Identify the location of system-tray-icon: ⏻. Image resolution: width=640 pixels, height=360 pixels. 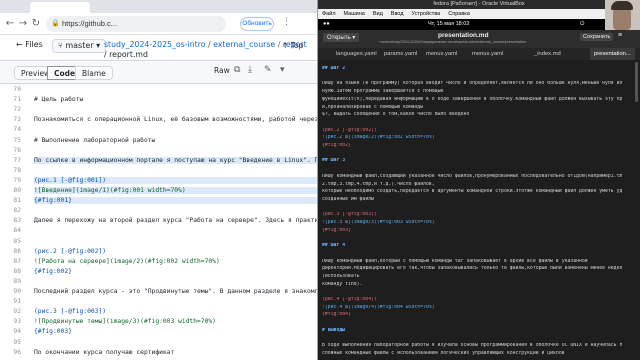
(582, 24).